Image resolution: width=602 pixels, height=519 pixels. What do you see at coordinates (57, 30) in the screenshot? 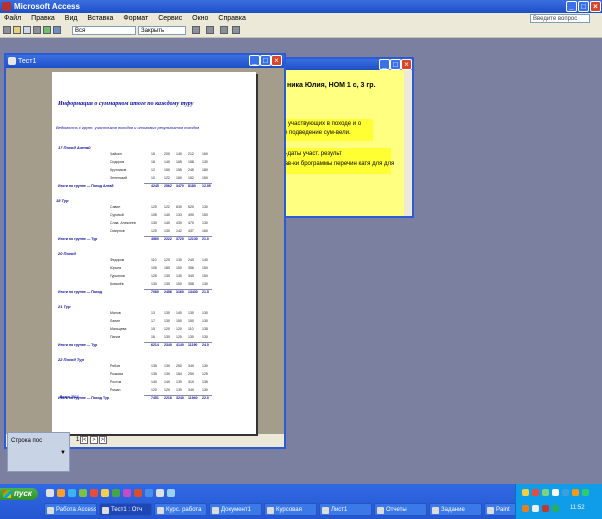
I see `multiple-pages-icon` at bounding box center [57, 30].